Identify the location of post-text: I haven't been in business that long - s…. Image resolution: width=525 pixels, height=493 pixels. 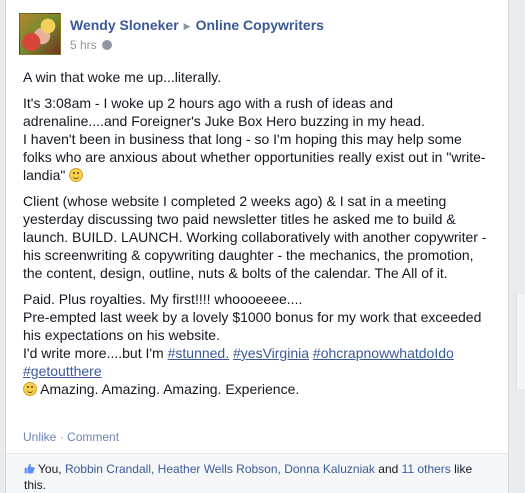
(254, 157).